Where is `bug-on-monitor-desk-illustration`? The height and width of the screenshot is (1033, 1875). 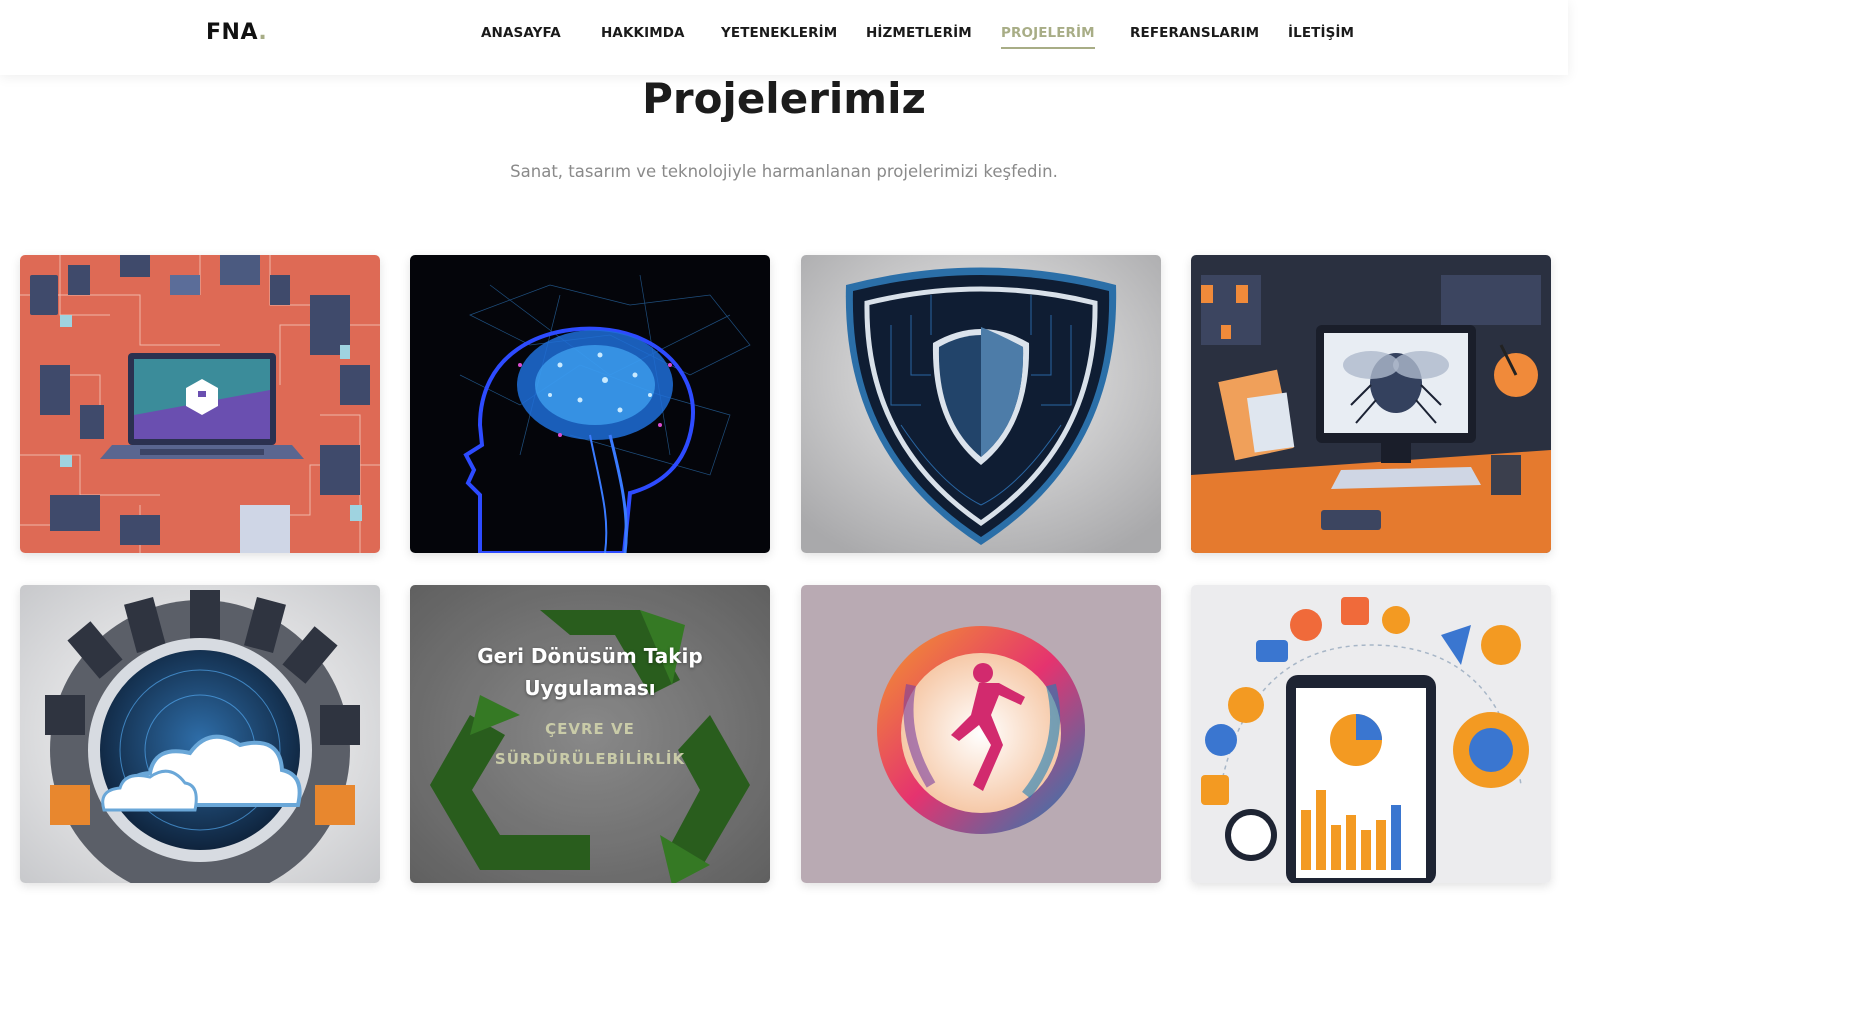
bug-on-monitor-desk-illustration is located at coordinates (1371, 404).